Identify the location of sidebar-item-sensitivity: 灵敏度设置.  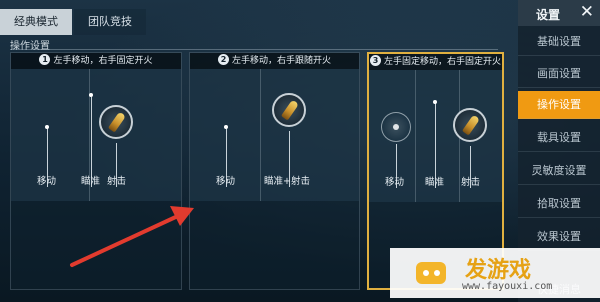
(559, 171).